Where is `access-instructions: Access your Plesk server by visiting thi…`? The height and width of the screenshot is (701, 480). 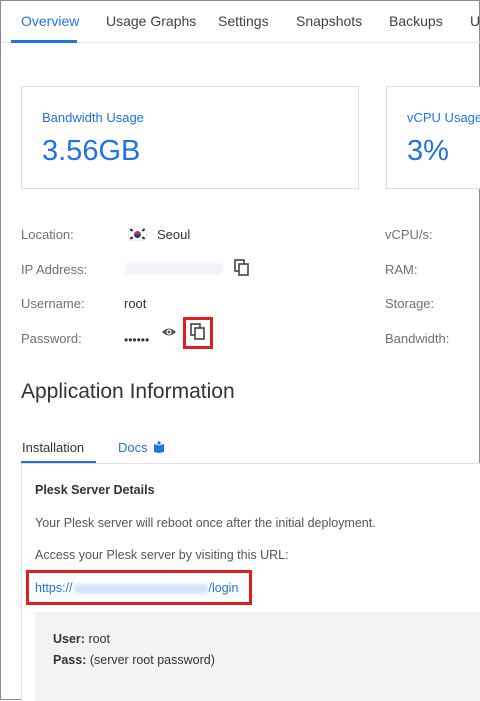
access-instructions: Access your Plesk server by visiting thi… is located at coordinates (162, 555).